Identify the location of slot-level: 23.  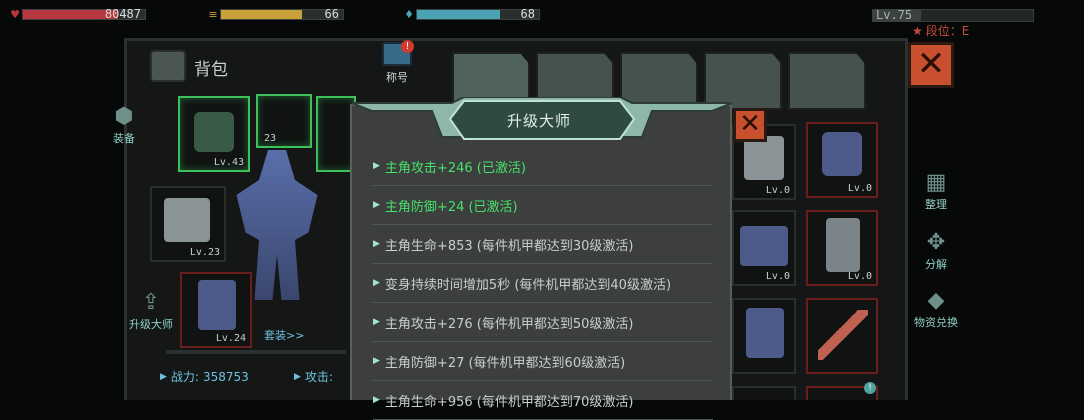
(270, 138).